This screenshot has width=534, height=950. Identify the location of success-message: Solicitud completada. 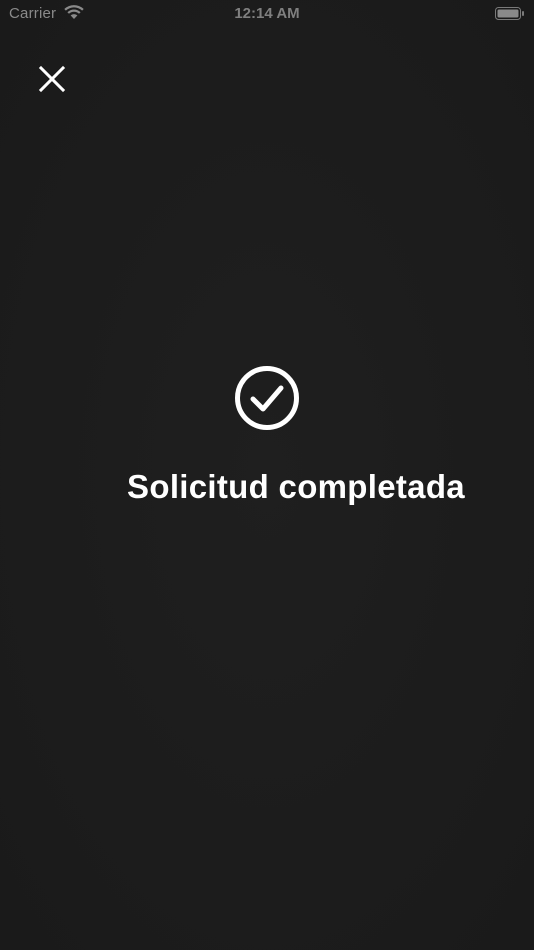
(296, 486).